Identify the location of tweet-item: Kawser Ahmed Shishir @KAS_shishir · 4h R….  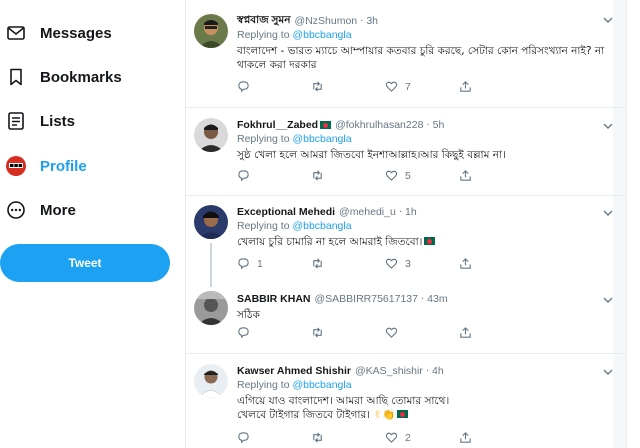
(406, 401).